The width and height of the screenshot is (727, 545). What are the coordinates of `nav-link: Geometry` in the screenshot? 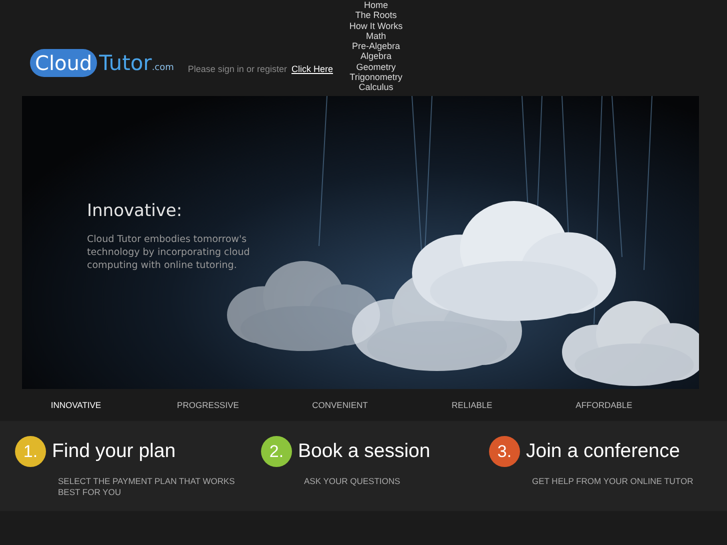 It's located at (376, 67).